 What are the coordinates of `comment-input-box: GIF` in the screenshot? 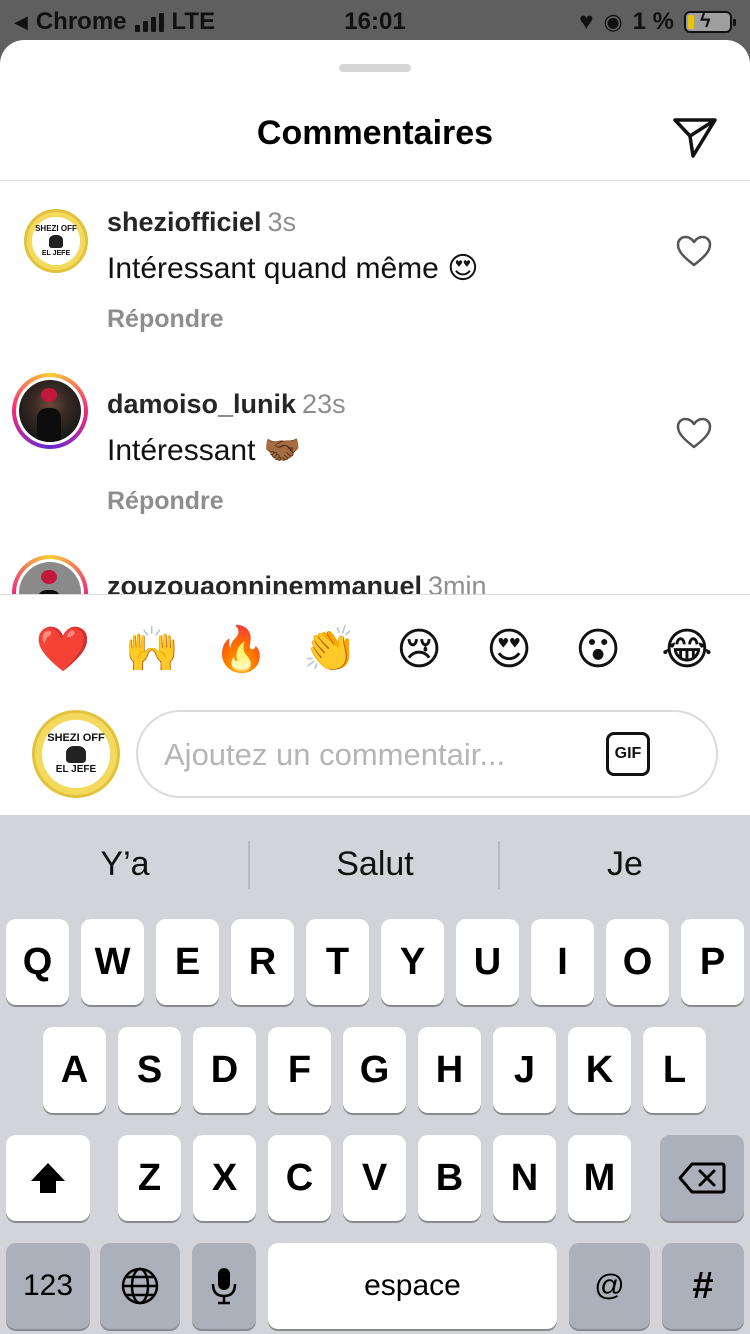 It's located at (427, 754).